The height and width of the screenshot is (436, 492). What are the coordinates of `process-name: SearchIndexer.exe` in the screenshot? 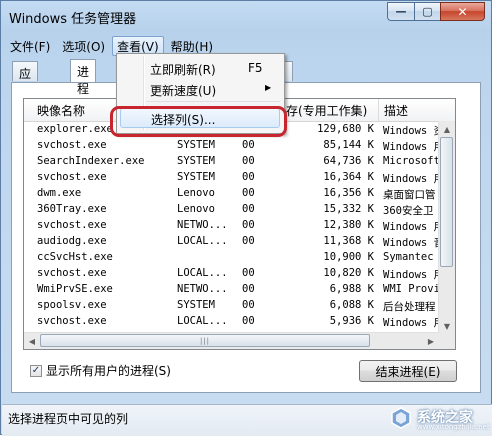 It's located at (91, 161).